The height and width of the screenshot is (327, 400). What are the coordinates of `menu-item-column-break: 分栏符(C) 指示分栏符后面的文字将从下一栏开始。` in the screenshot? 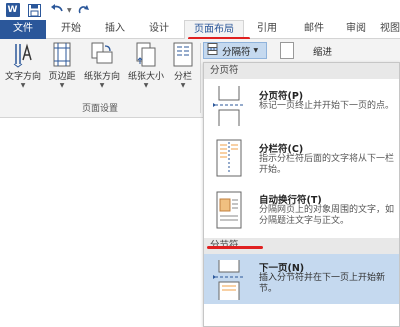 It's located at (301, 159).